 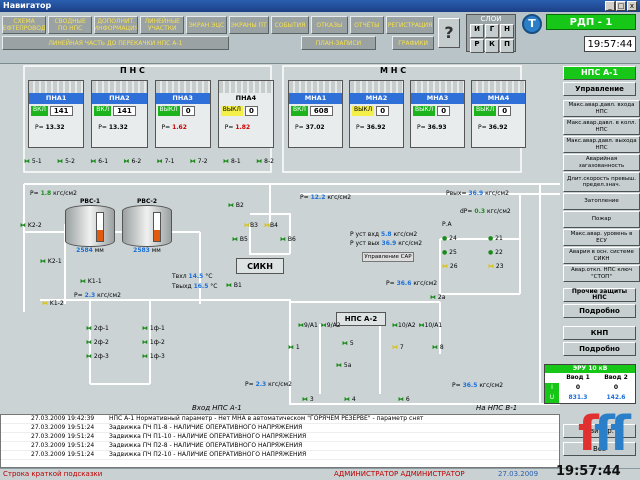 I want to click on minimize-button: _, so click(x=610, y=6).